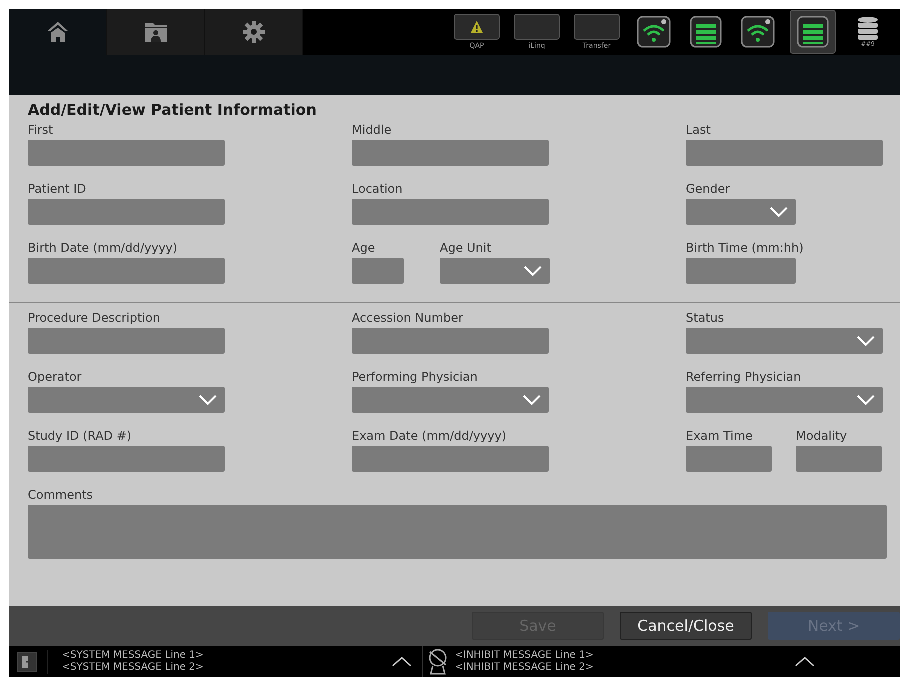 The height and width of the screenshot is (677, 900). What do you see at coordinates (686, 626) in the screenshot?
I see `action-button: Cancel/Close` at bounding box center [686, 626].